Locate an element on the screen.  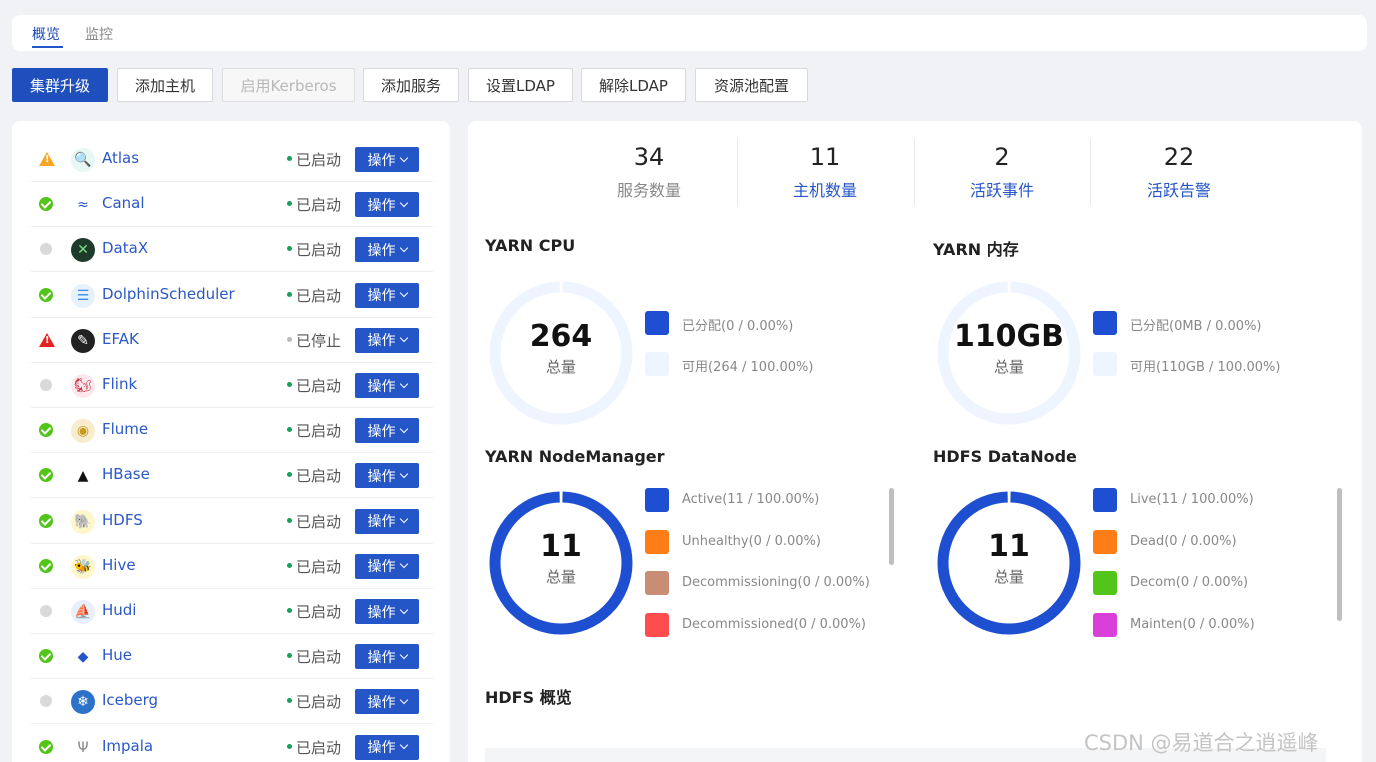
service-name-link: Flink is located at coordinates (119, 384).